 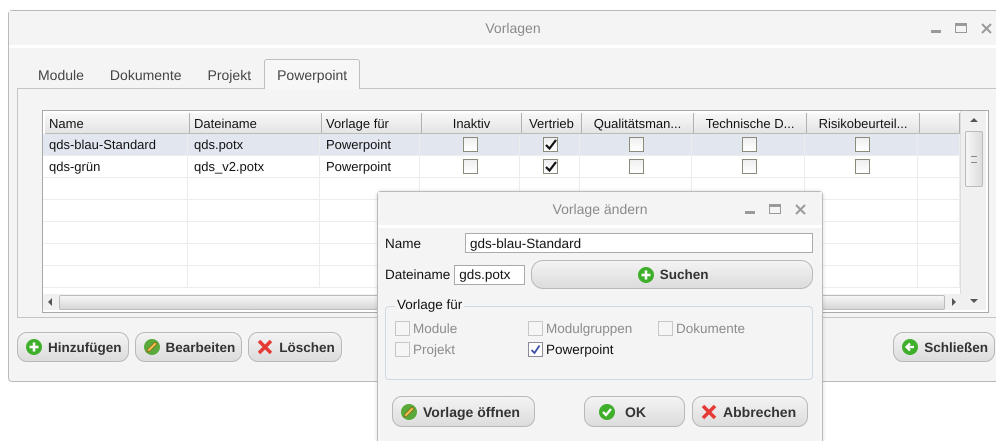 I want to click on filename-label: Dateiname, so click(x=417, y=274).